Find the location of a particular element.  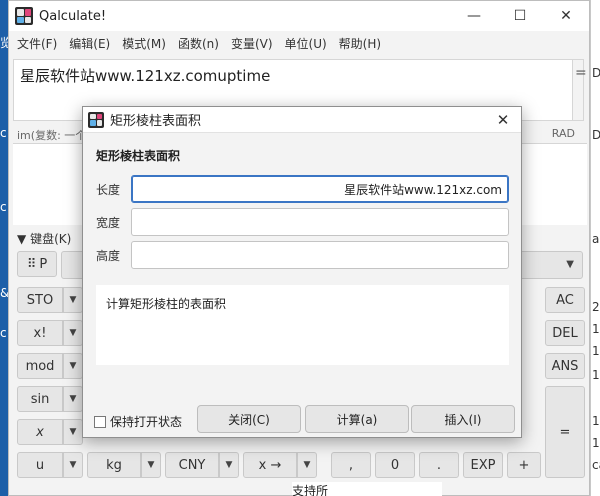

decimal-point-button: . is located at coordinates (439, 465).